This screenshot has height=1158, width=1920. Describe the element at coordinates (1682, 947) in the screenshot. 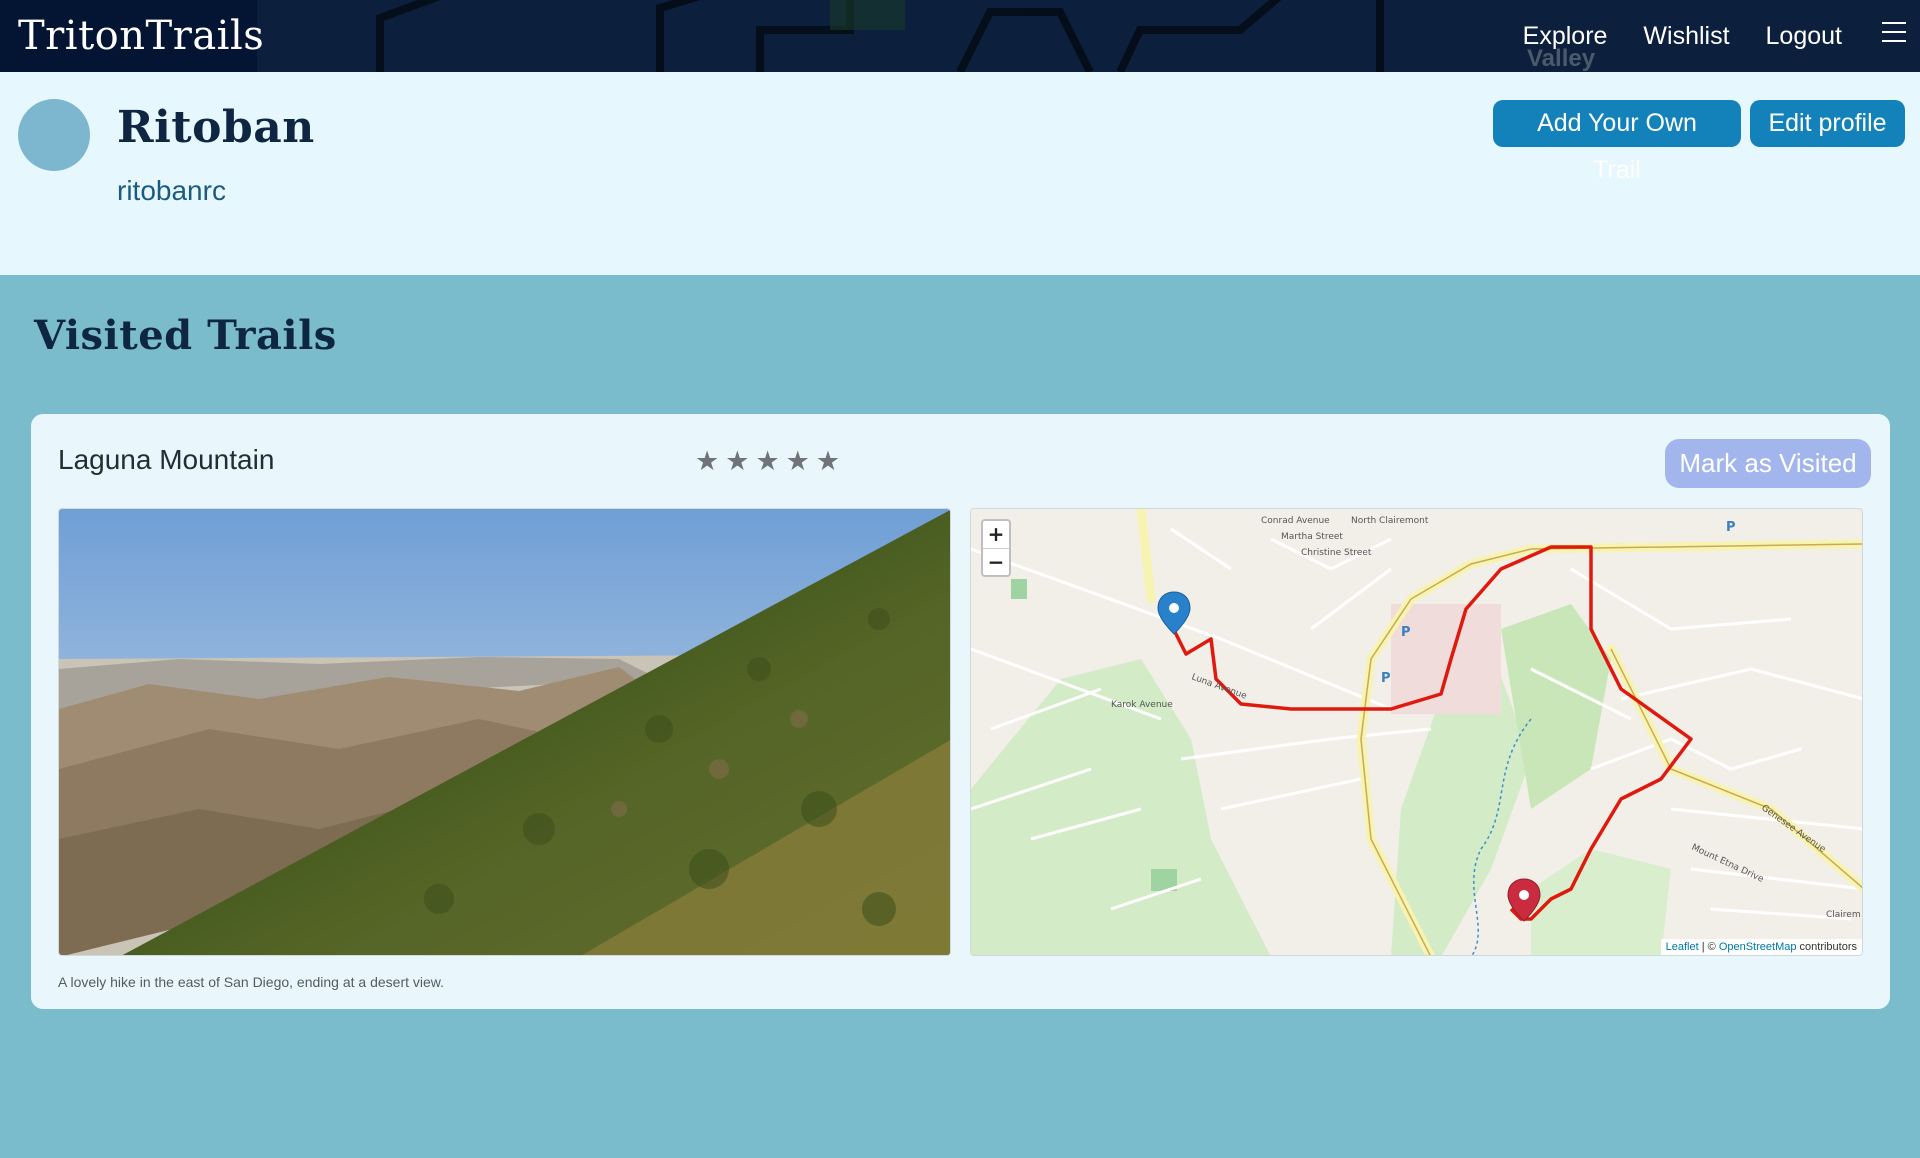

I see `leaflet-link: Leaflet` at that location.